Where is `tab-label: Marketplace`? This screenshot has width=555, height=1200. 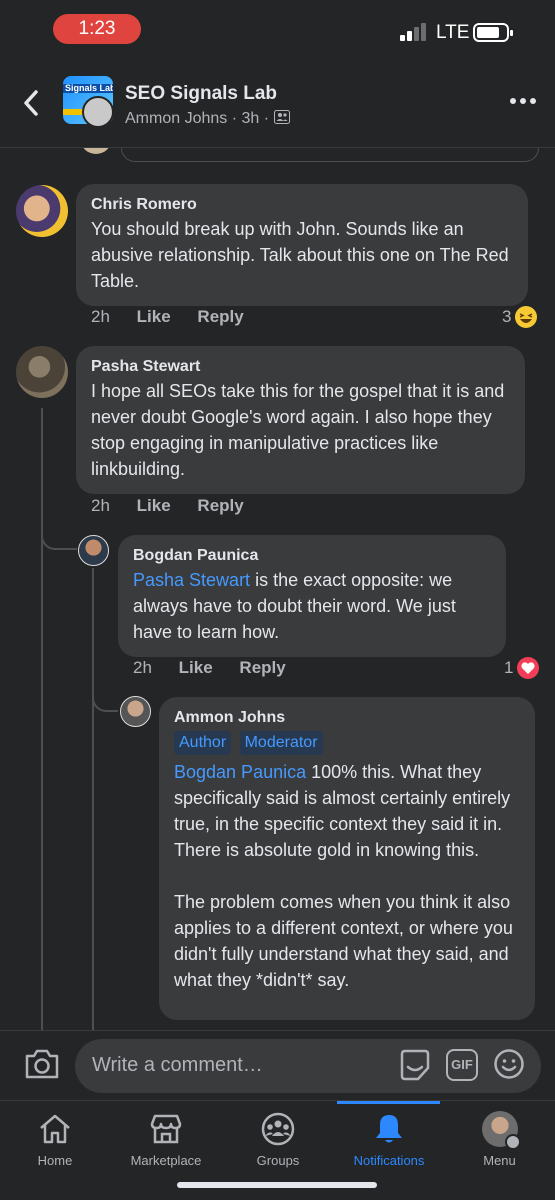 tab-label: Marketplace is located at coordinates (166, 1160).